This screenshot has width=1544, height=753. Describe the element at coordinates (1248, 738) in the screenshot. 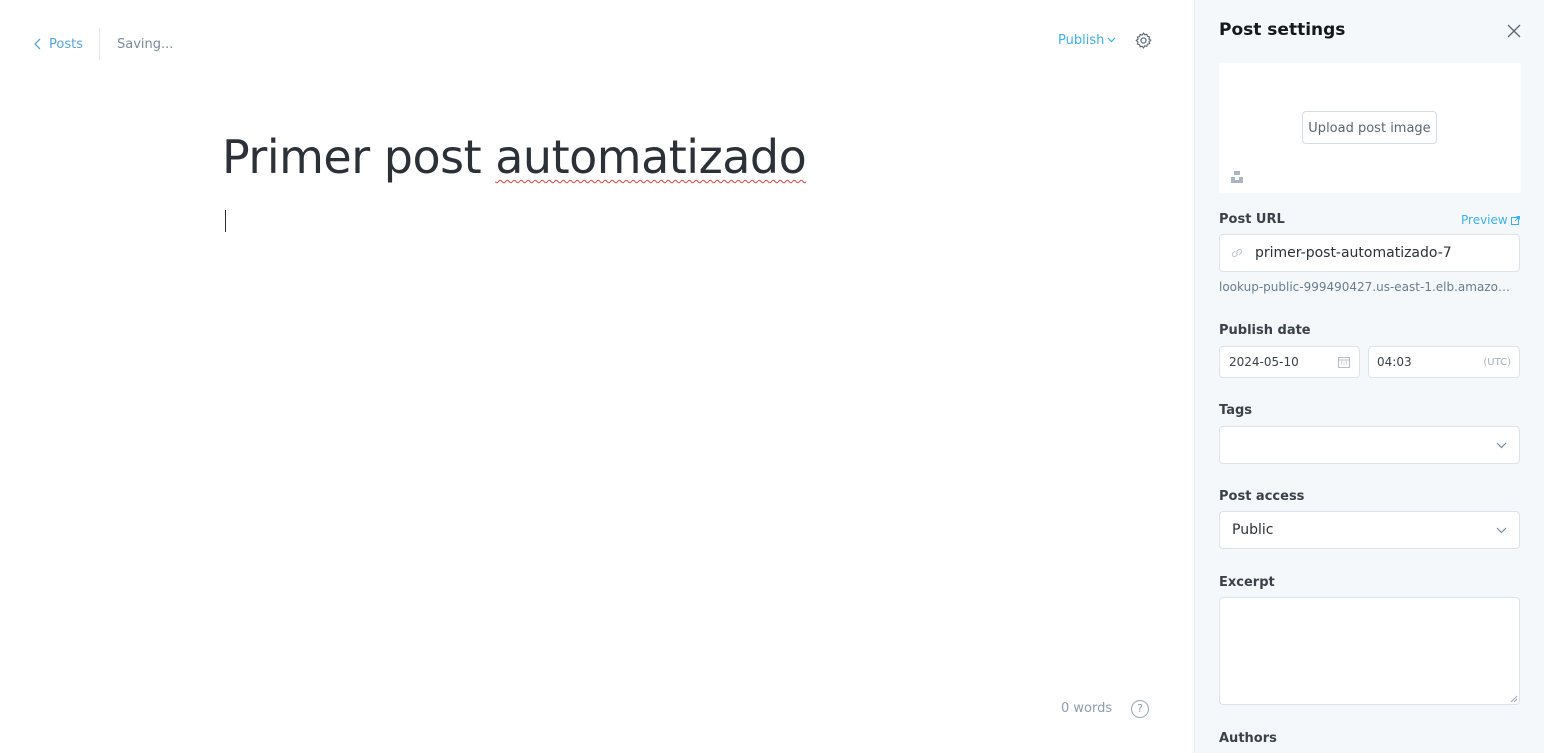

I see `authors-label: Authors` at that location.